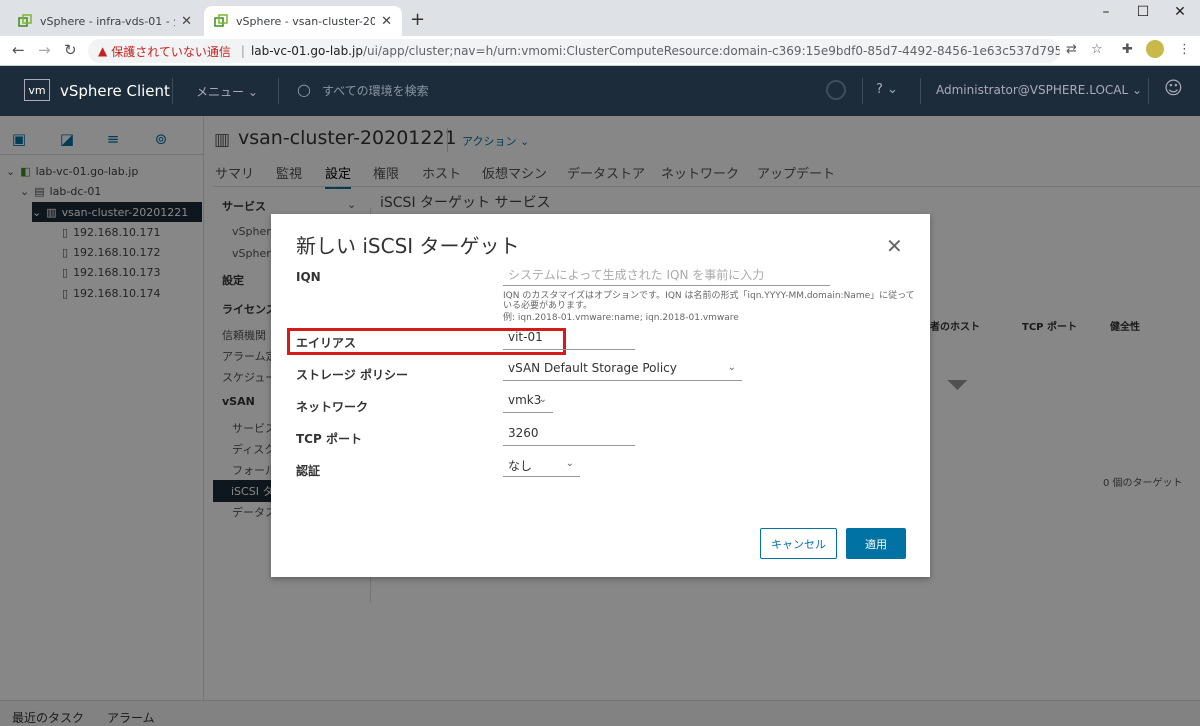 This screenshot has width=1200, height=726. What do you see at coordinates (876, 543) in the screenshot?
I see `apply-button: 適用` at bounding box center [876, 543].